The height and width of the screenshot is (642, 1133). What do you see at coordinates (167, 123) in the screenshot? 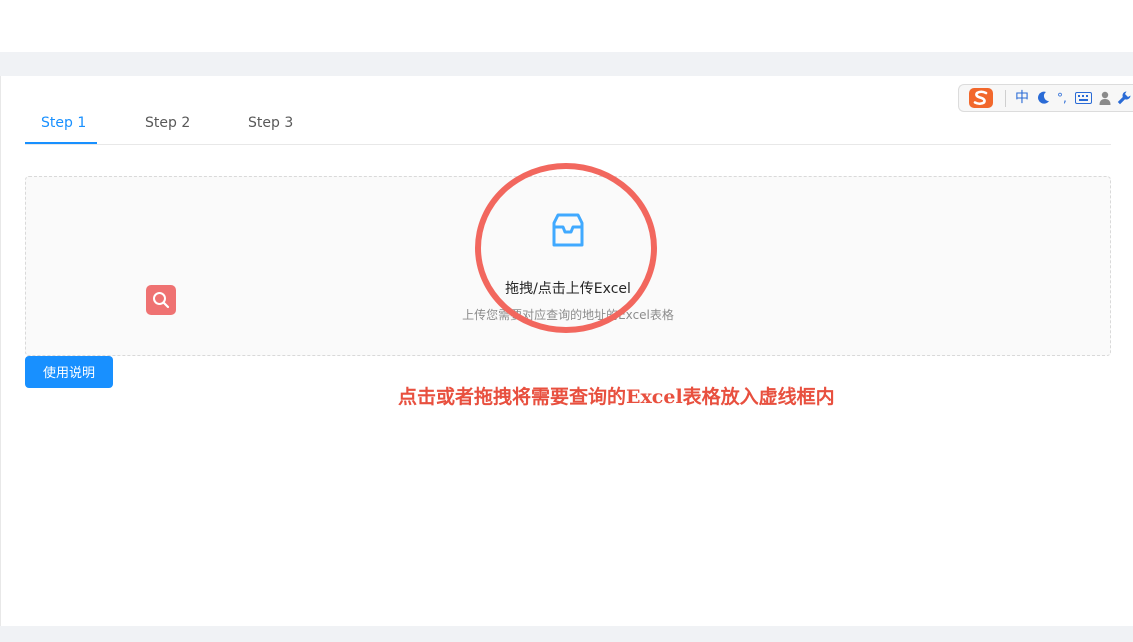
I see `tab-step-2: Step 2` at bounding box center [167, 123].